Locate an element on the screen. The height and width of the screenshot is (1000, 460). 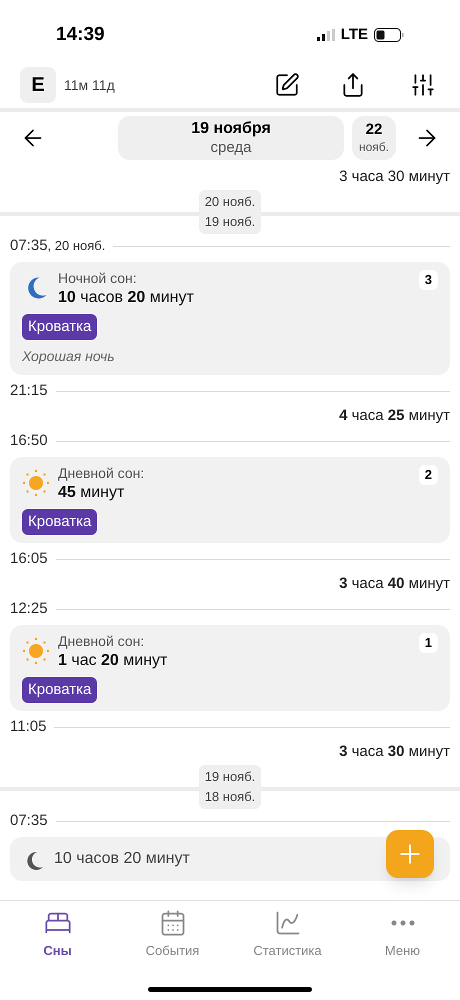
sleep-card: Дневной сон: 1 час 20 минут 1 Кроватка is located at coordinates (230, 668).